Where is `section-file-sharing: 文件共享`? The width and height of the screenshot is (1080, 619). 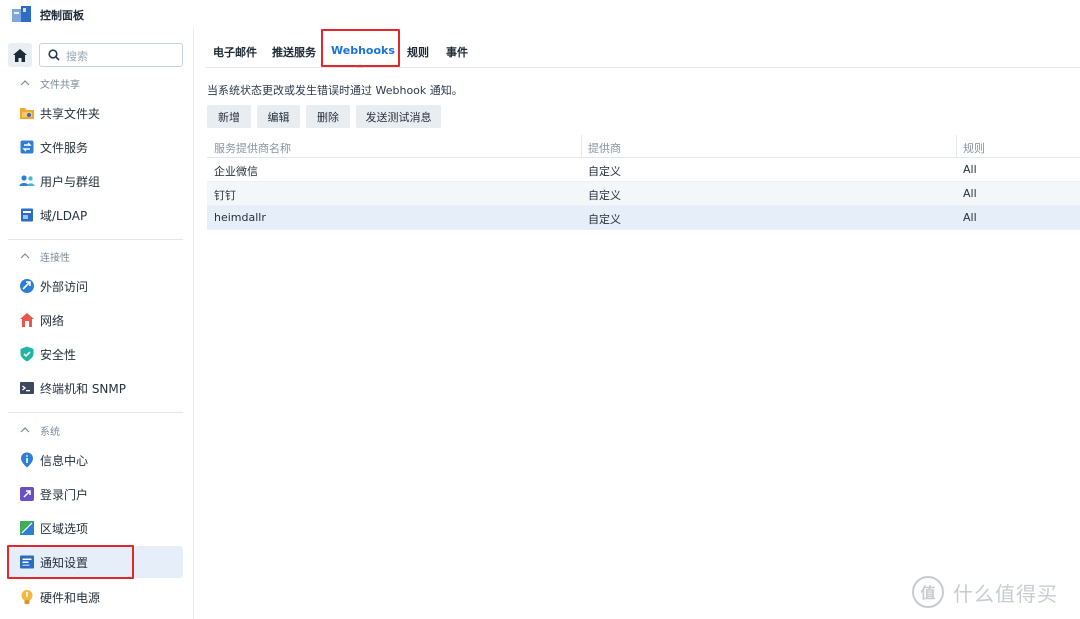 section-file-sharing: 文件共享 is located at coordinates (50, 83).